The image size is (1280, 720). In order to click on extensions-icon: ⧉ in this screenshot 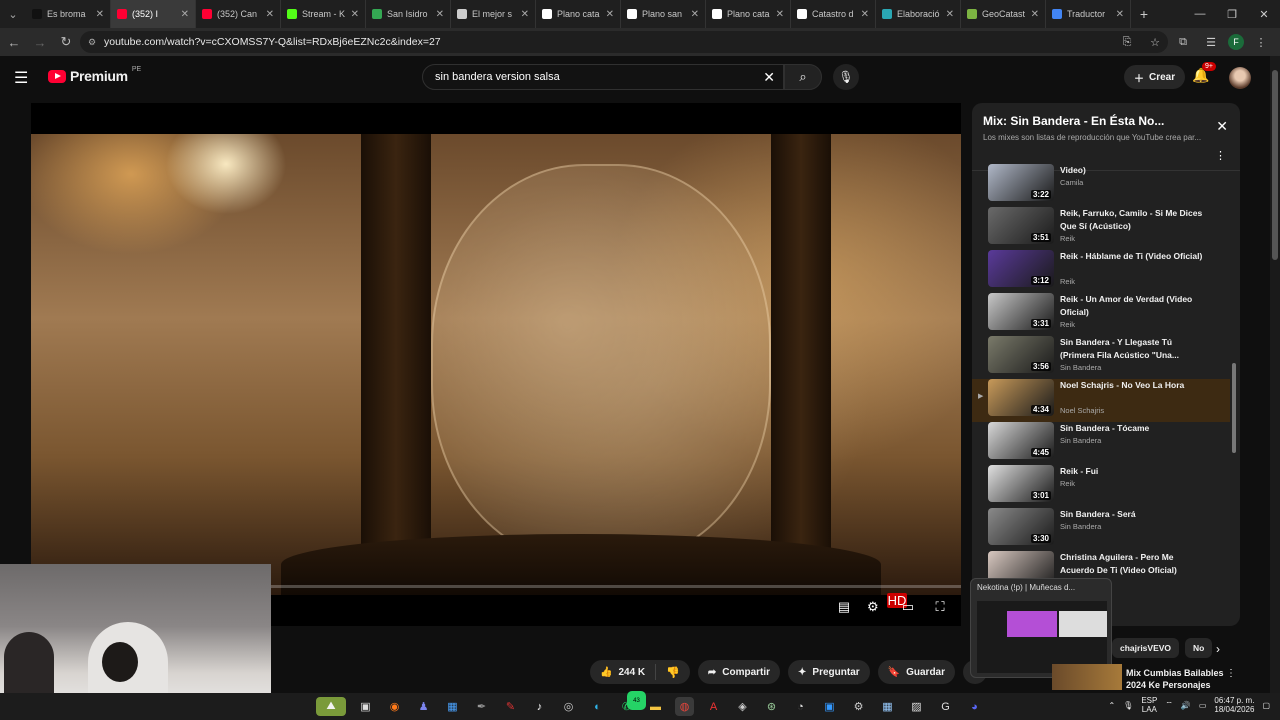, I will do `click(1183, 42)`.